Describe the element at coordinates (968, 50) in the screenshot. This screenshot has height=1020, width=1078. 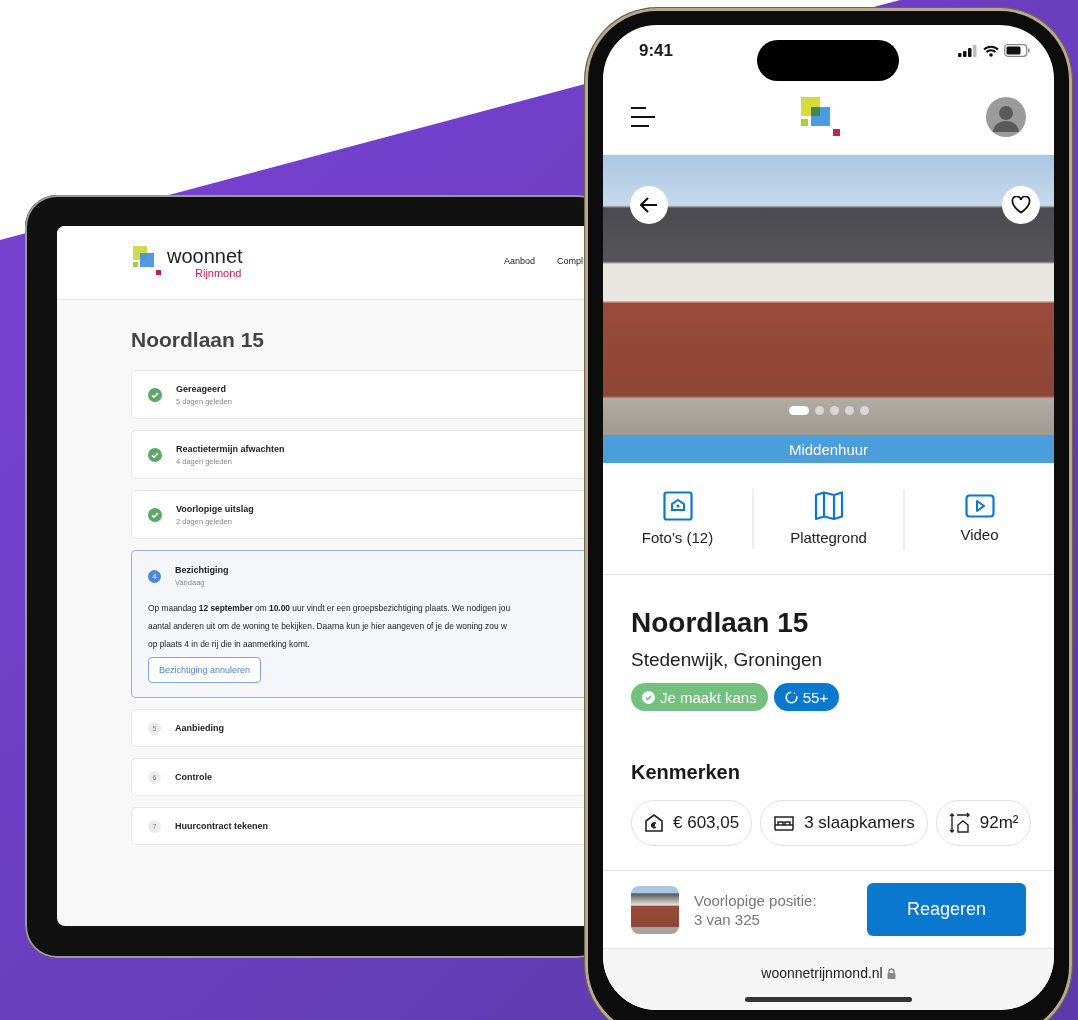
I see `signal-icon` at that location.